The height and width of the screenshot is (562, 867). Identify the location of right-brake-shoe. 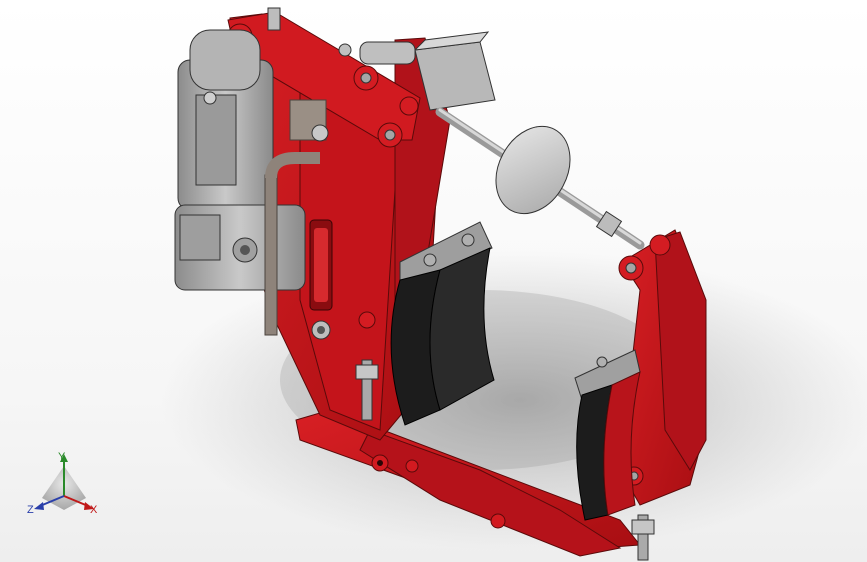
(607, 435).